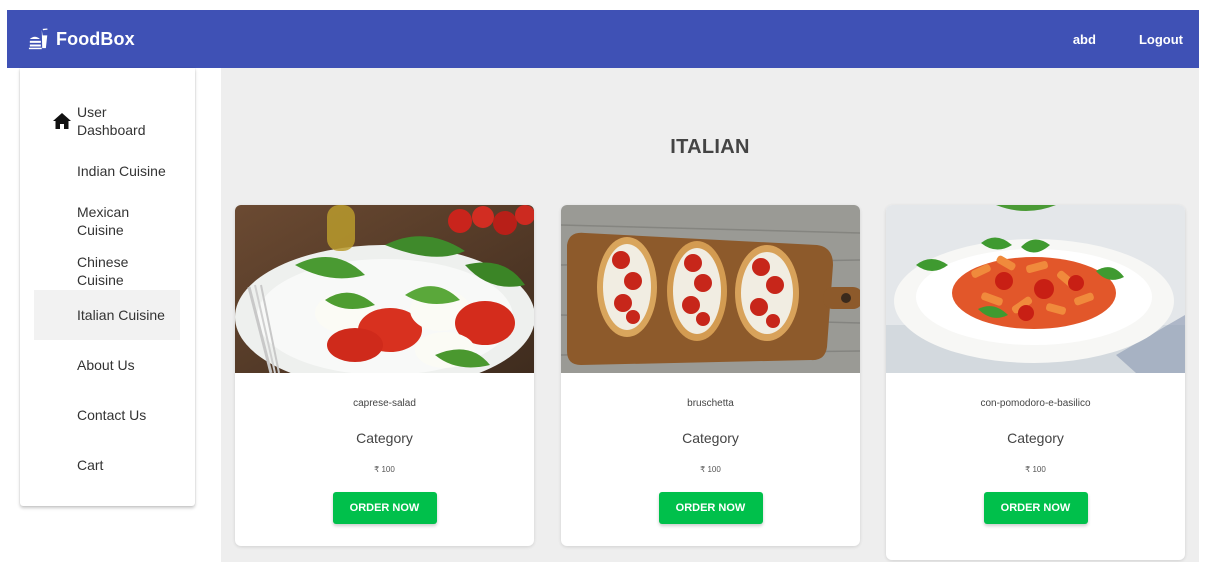 The height and width of the screenshot is (562, 1205). I want to click on sidebar-item-mexican-cuisine: Mexican Cuisine, so click(107, 221).